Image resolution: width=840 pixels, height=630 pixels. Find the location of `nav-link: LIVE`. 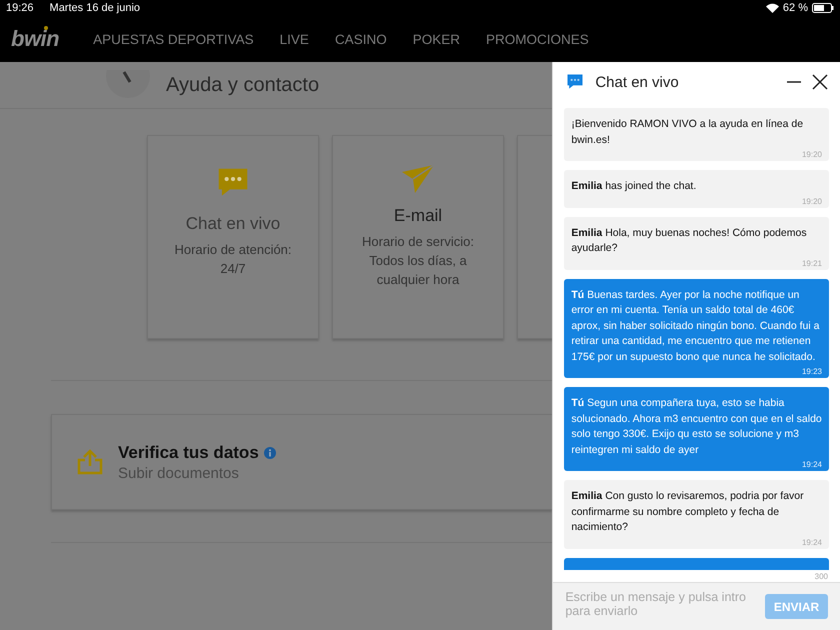

nav-link: LIVE is located at coordinates (294, 39).